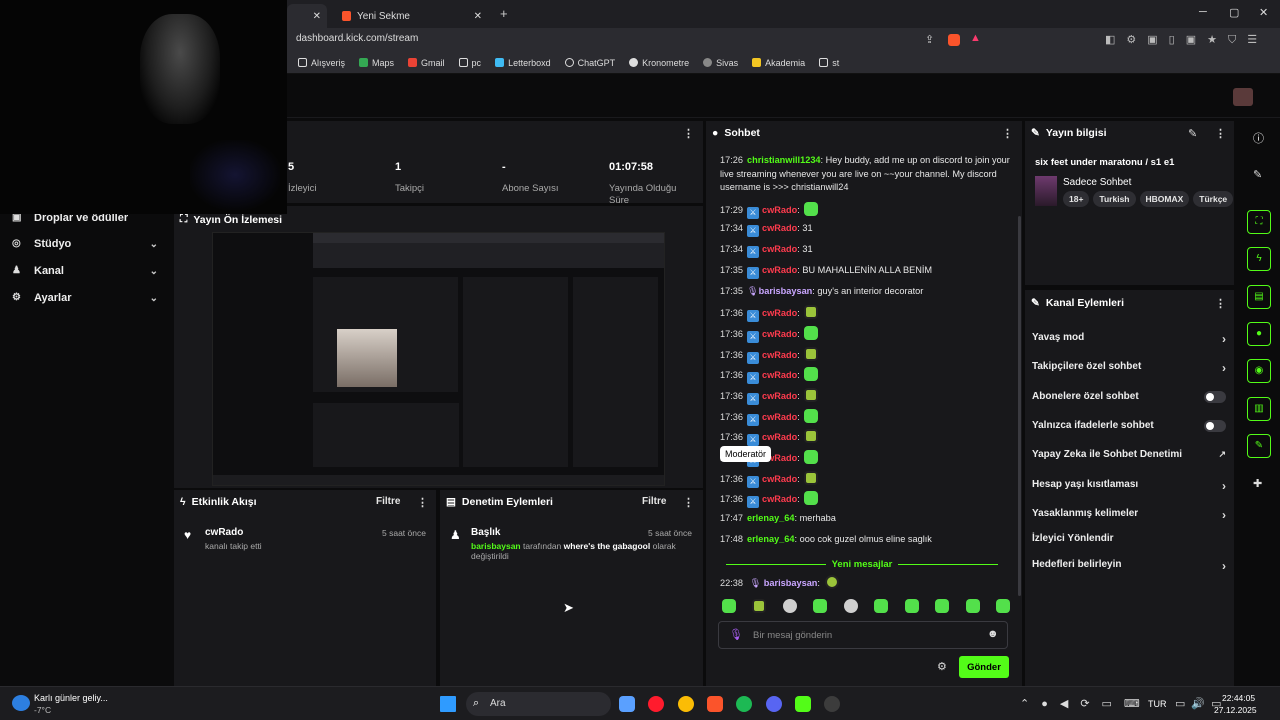  What do you see at coordinates (1132, 515) in the screenshot?
I see `action-banned-words: Yasaklanmış kelimeler ›` at bounding box center [1132, 515].